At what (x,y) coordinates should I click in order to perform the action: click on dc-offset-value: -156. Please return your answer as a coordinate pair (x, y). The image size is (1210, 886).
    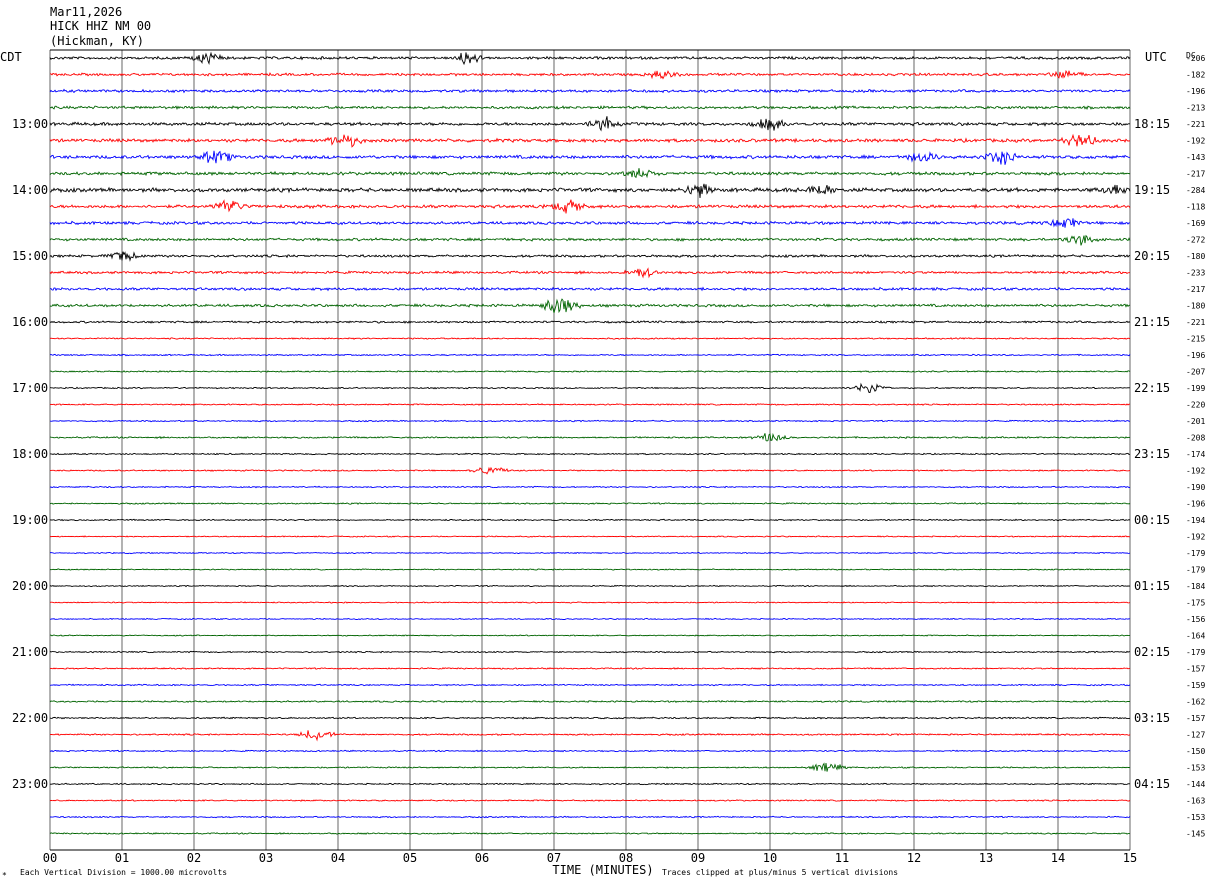
    Looking at the image, I should click on (1195, 619).